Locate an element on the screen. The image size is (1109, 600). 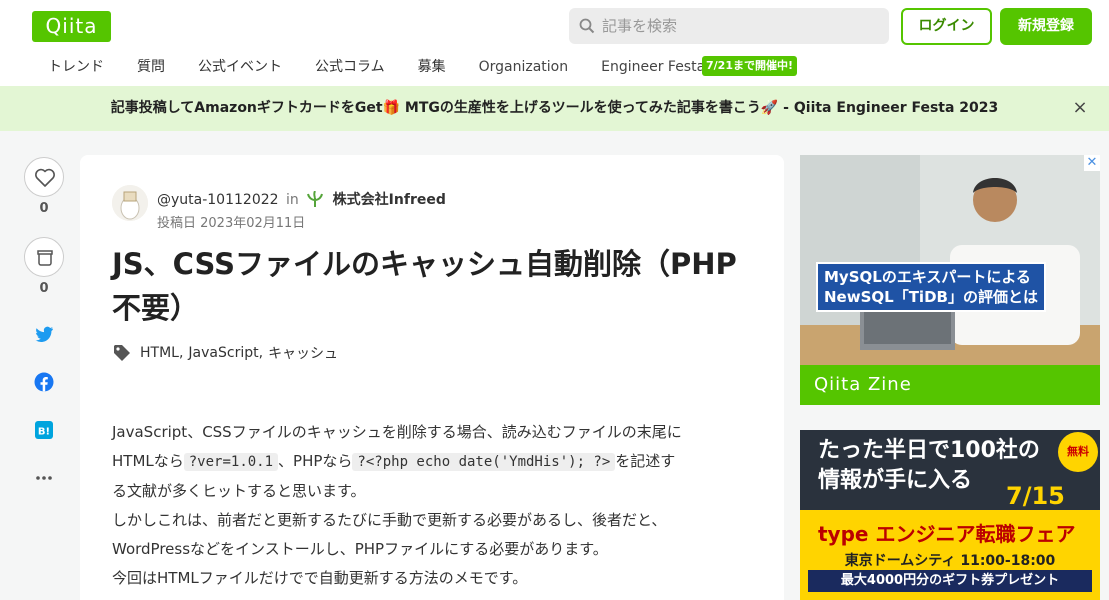
ad-photo is located at coordinates (950, 260).